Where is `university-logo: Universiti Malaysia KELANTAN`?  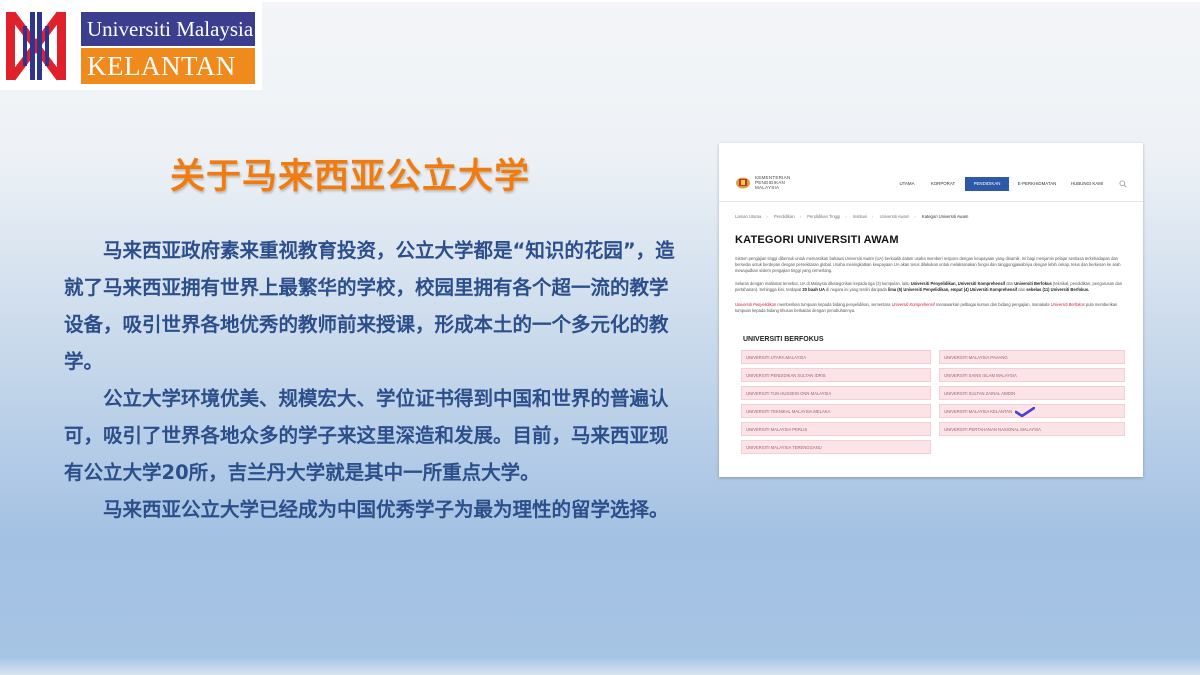 university-logo: Universiti Malaysia KELANTAN is located at coordinates (131, 45).